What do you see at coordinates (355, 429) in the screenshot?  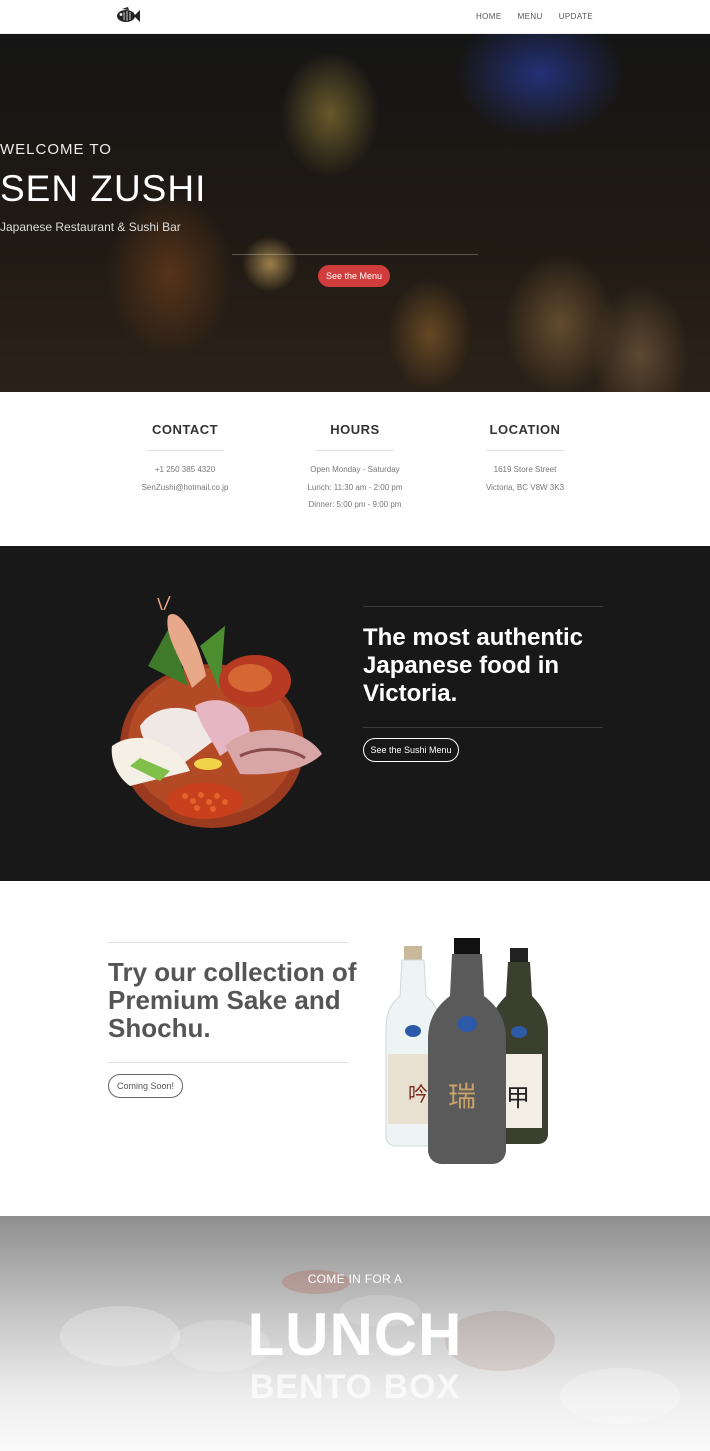 I see `hours-heading: HOURS` at bounding box center [355, 429].